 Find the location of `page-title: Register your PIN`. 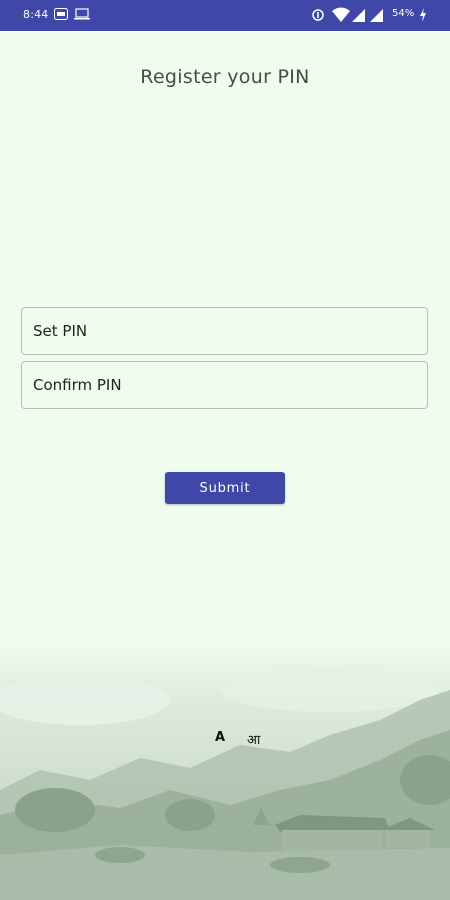

page-title: Register your PIN is located at coordinates (225, 77).